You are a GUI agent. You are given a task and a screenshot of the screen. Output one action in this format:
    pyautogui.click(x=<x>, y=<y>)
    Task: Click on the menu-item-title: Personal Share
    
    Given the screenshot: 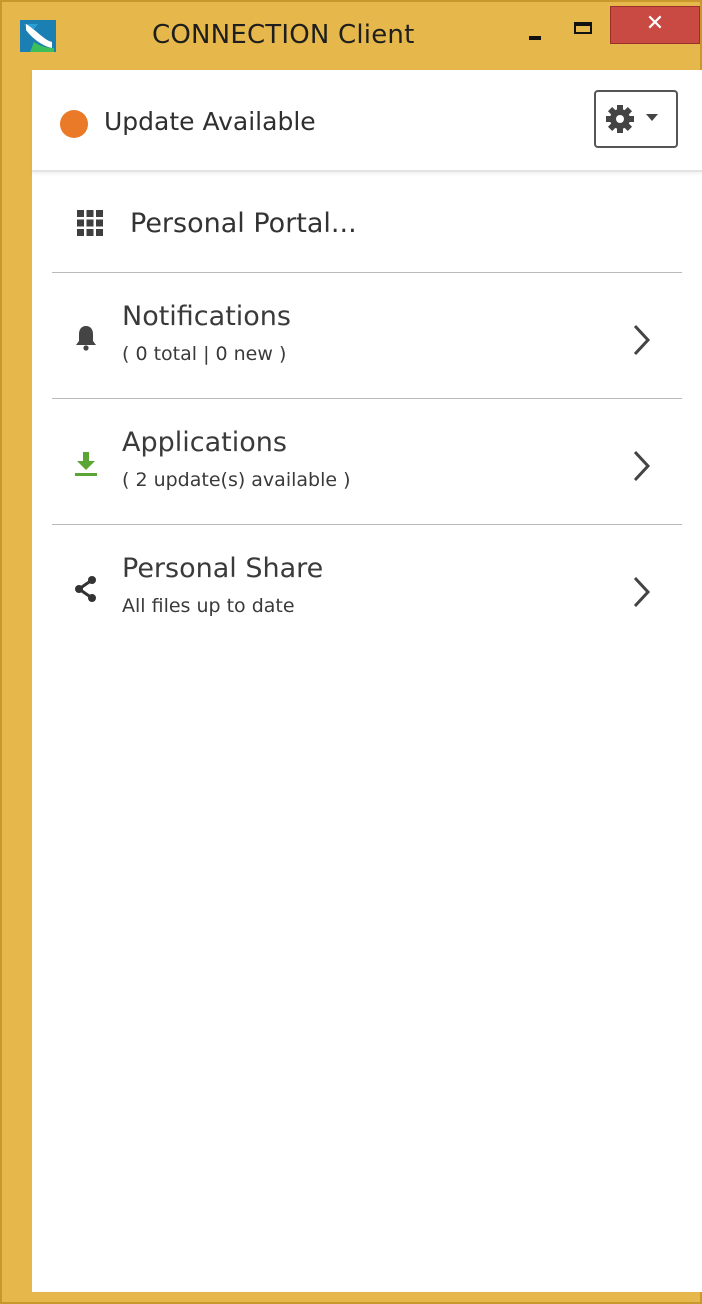 What is the action you would take?
    pyautogui.click(x=223, y=568)
    